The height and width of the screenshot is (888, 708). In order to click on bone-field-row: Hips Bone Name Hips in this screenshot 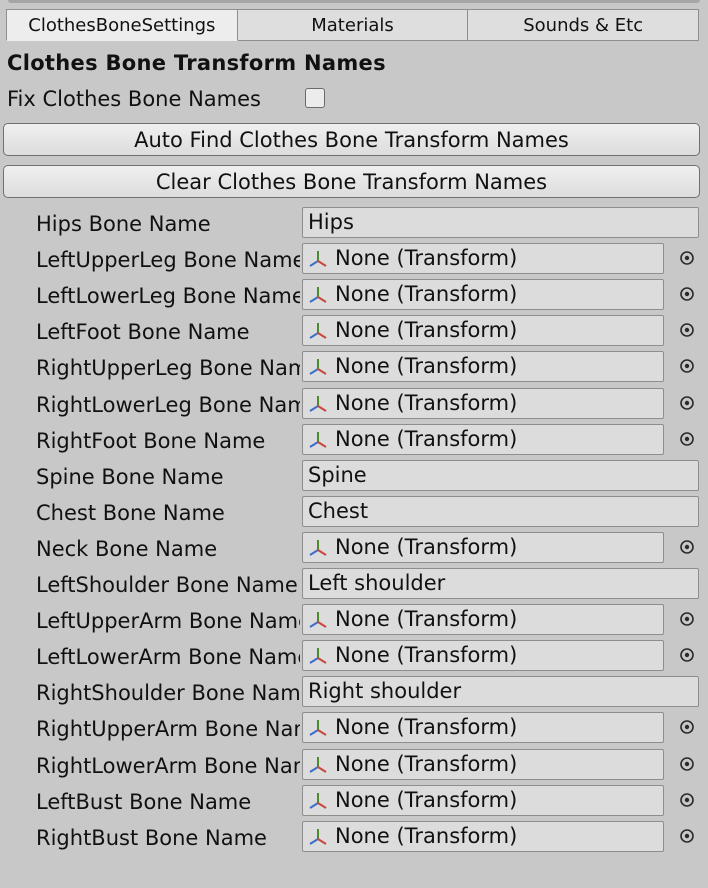, I will do `click(354, 223)`.